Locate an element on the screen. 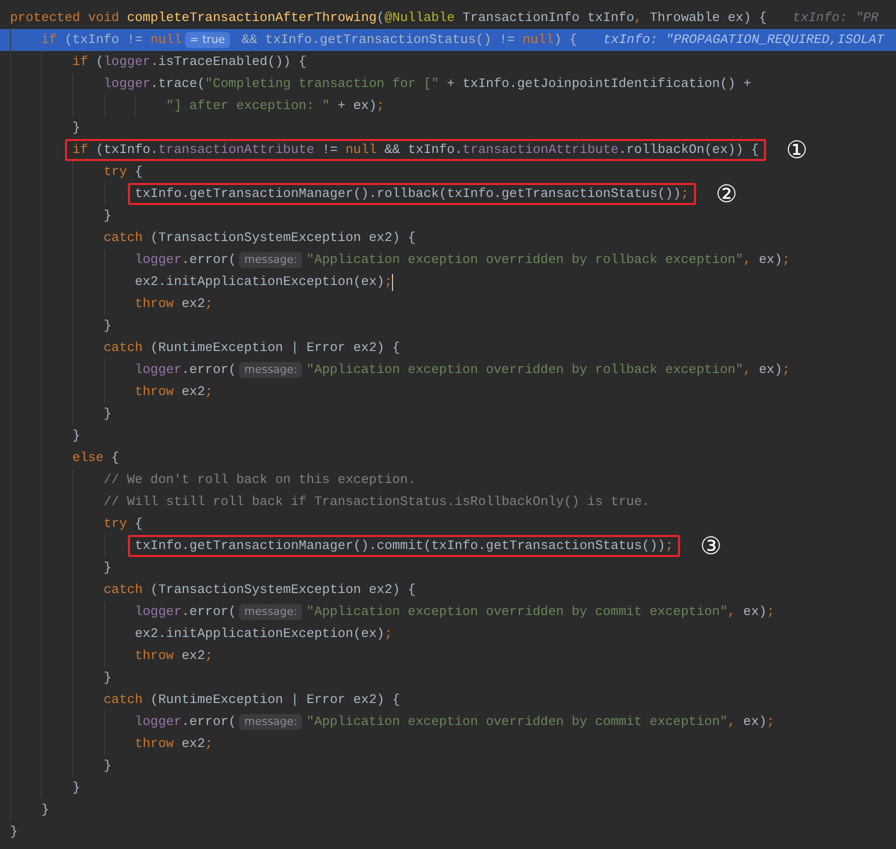  code-text: else { is located at coordinates (96, 458).